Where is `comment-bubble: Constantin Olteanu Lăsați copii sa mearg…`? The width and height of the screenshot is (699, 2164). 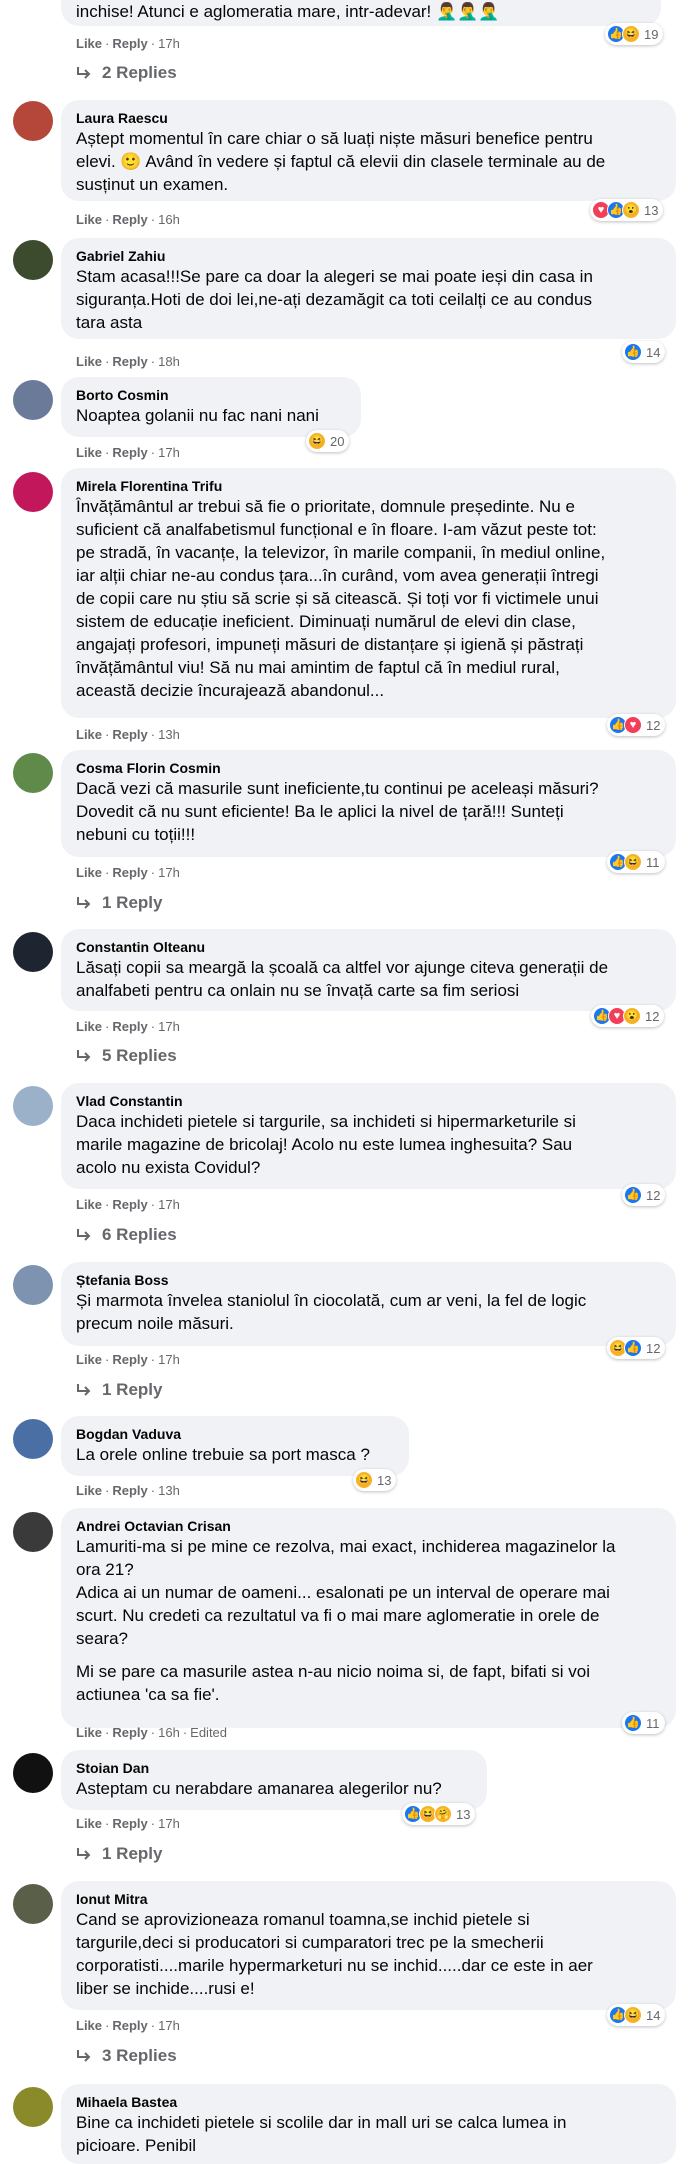
comment-bubble: Constantin Olteanu Lăsați copii sa mearg… is located at coordinates (368, 970).